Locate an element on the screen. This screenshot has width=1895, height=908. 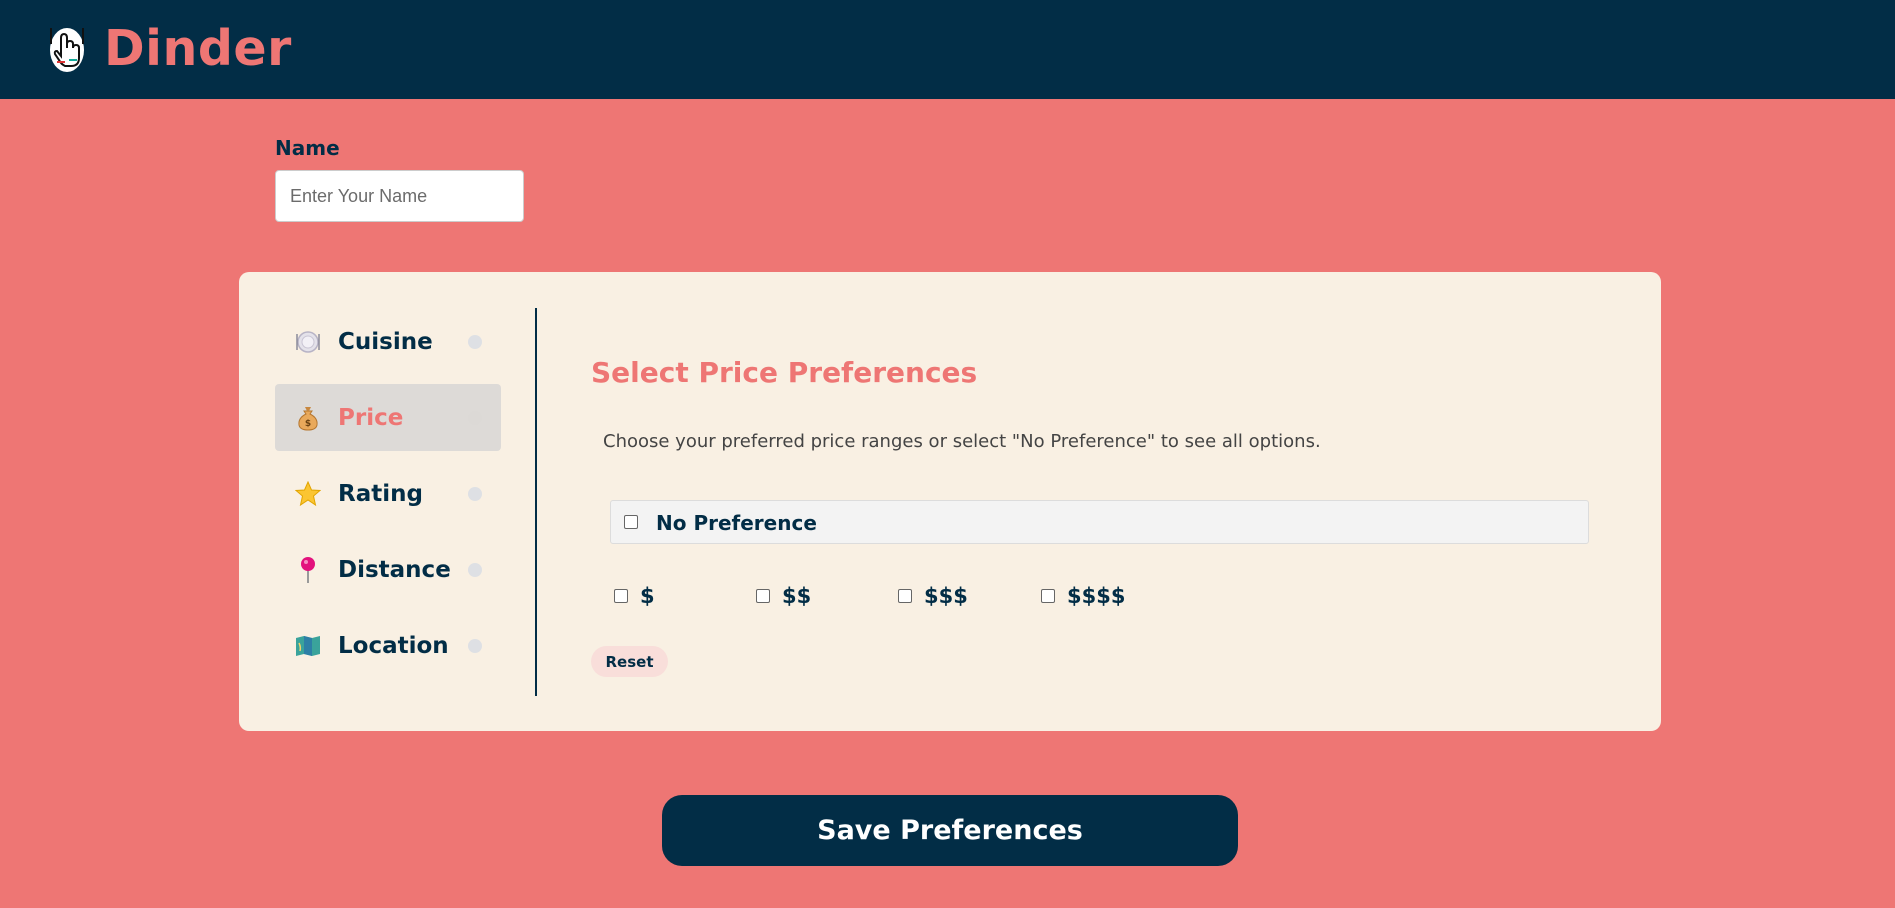
nav-item-cuisine: Cuisine is located at coordinates (388, 341).